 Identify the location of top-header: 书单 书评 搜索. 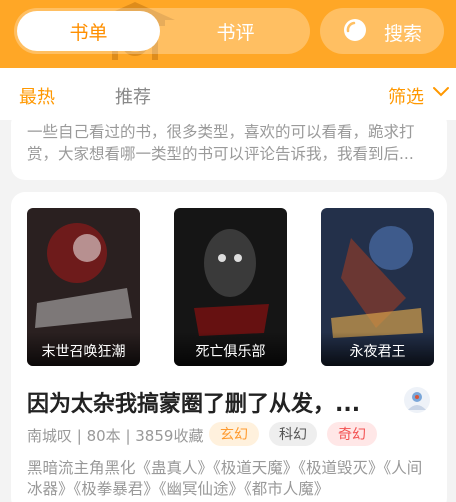
(228, 34).